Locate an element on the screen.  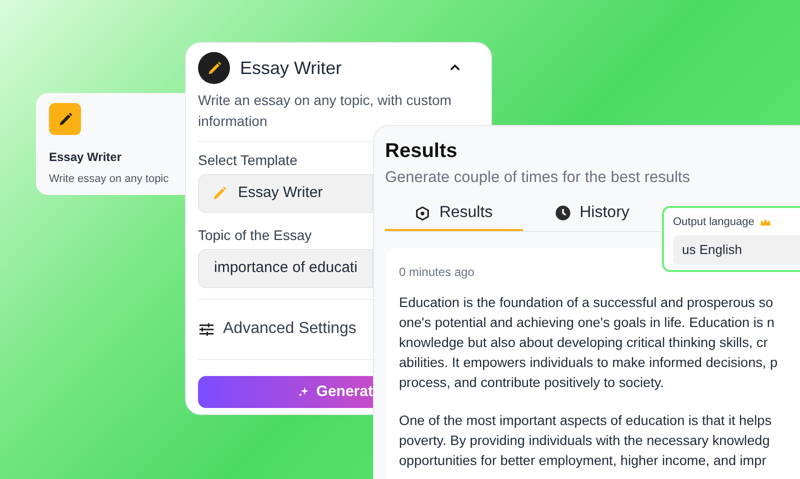
generate-button: Generat is located at coordinates (285, 392).